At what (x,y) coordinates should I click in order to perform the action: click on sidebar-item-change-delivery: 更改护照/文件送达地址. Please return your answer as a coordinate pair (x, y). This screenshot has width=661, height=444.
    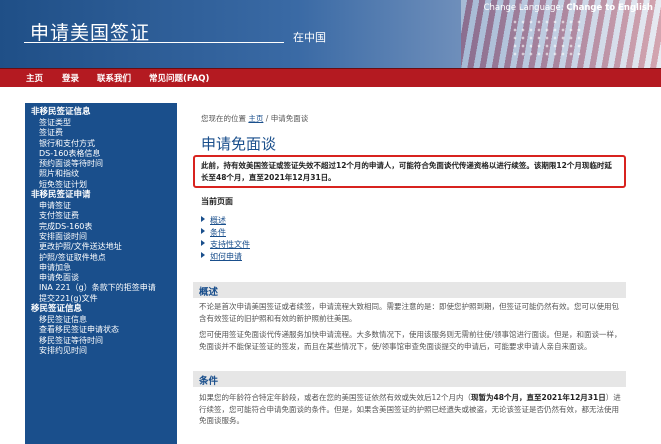
    Looking at the image, I should click on (104, 247).